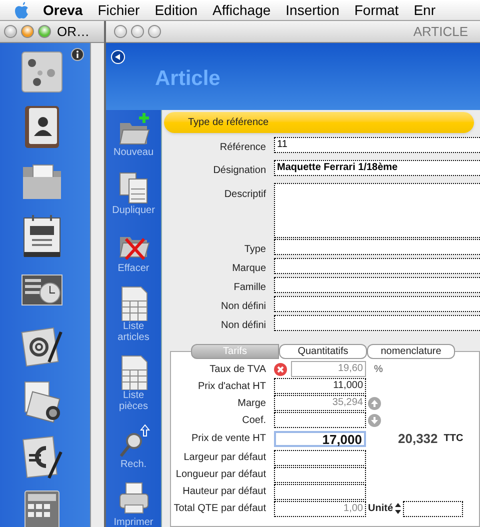 The width and height of the screenshot is (480, 527). I want to click on menu-item: Fichier, so click(119, 10).